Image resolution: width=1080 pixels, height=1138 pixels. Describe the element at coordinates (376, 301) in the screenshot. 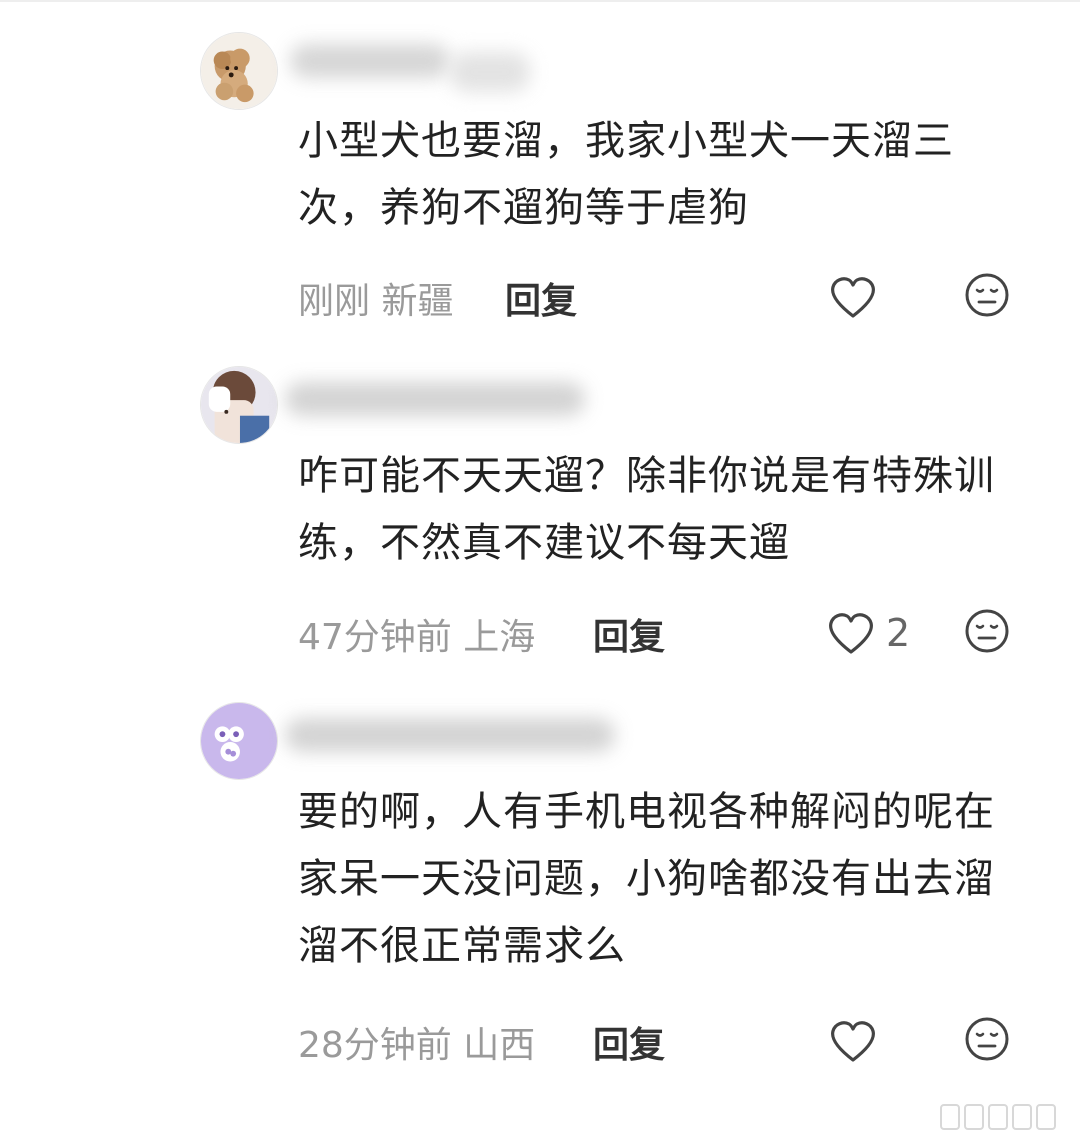

I see `comment-time-location: 刚刚 新疆` at that location.